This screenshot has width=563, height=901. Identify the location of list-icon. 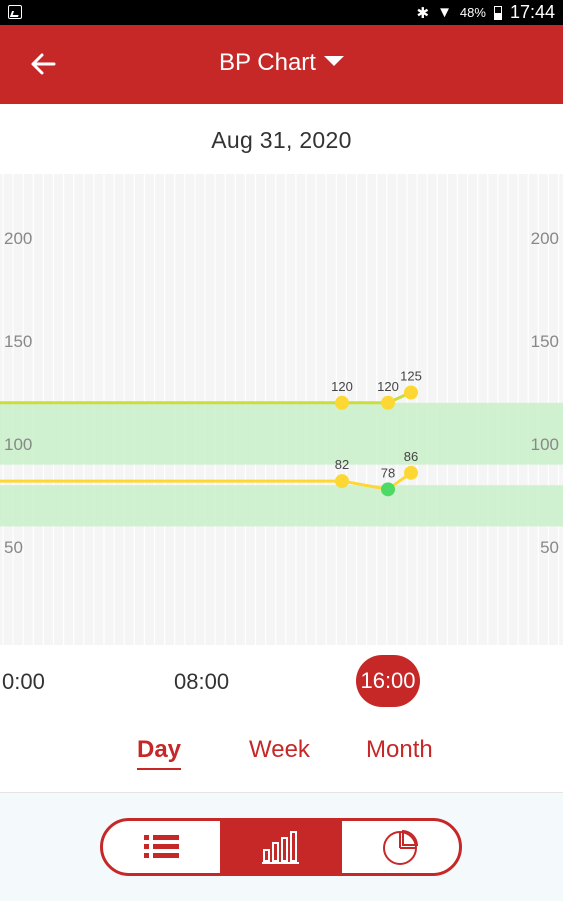
(161, 846).